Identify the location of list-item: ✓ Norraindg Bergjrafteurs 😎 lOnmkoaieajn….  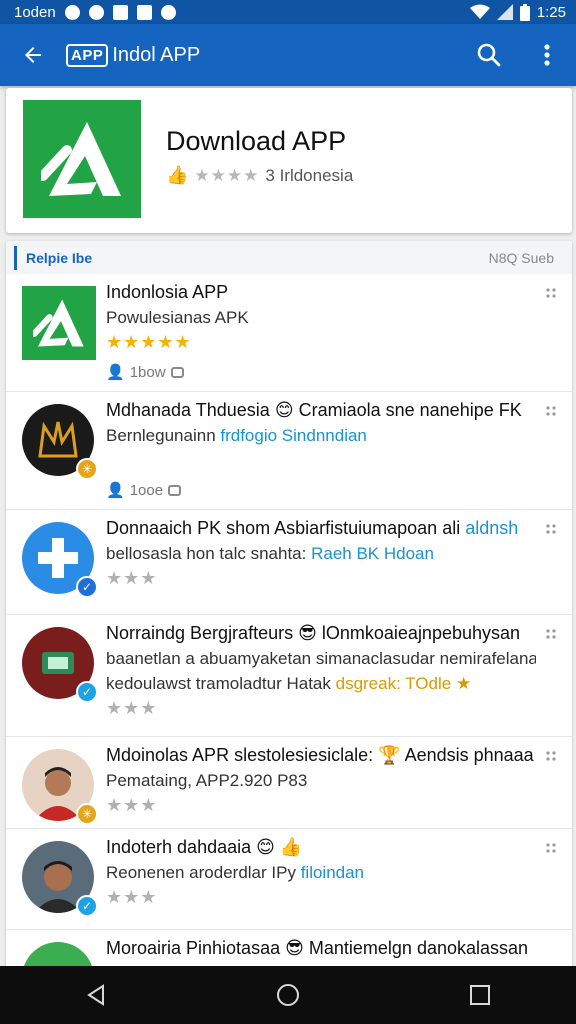
(289, 676).